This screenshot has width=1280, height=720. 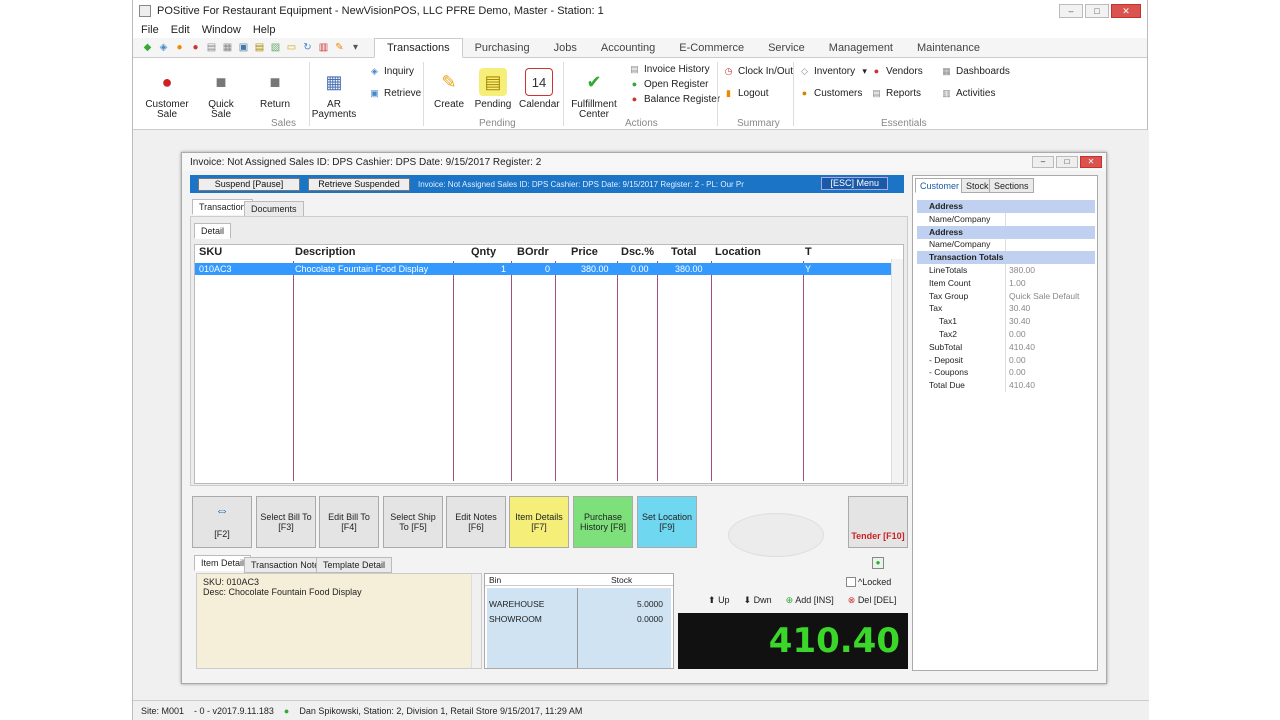 I want to click on property-row: Tax1 30.40, so click(x=1006, y=322).